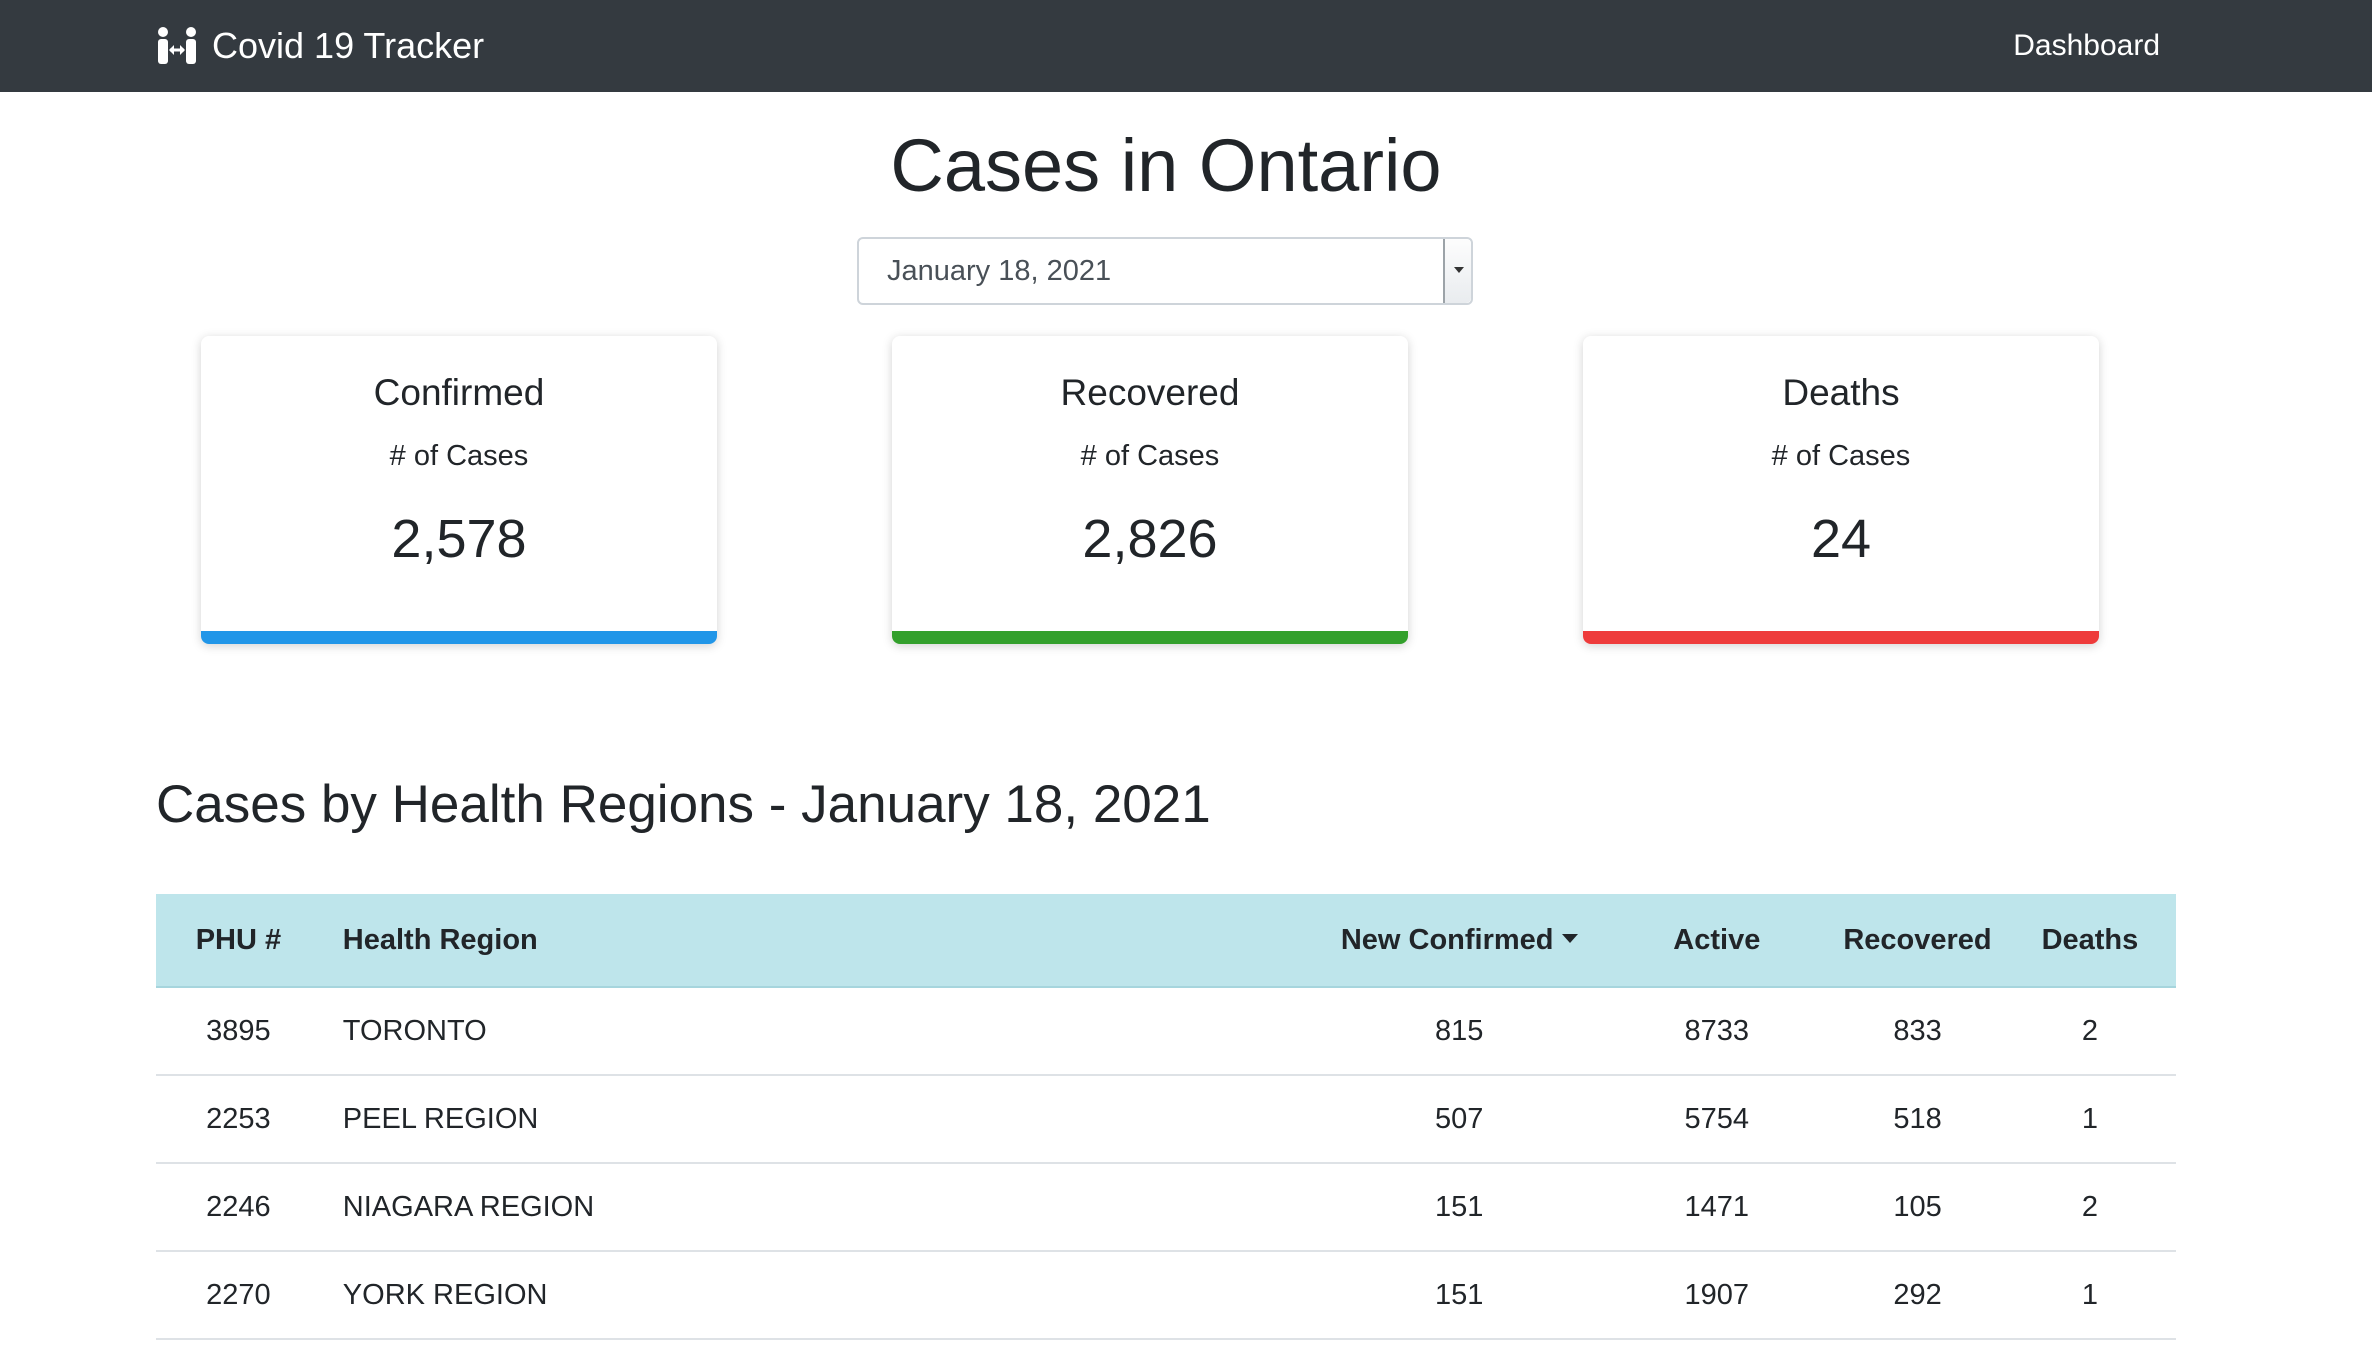 The width and height of the screenshot is (2372, 1370). I want to click on brand-link: Covid 19 Tracker, so click(320, 46).